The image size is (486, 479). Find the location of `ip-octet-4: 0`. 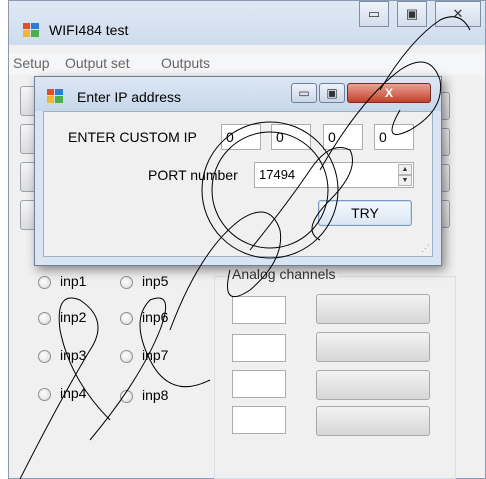

ip-octet-4: 0 is located at coordinates (394, 137).